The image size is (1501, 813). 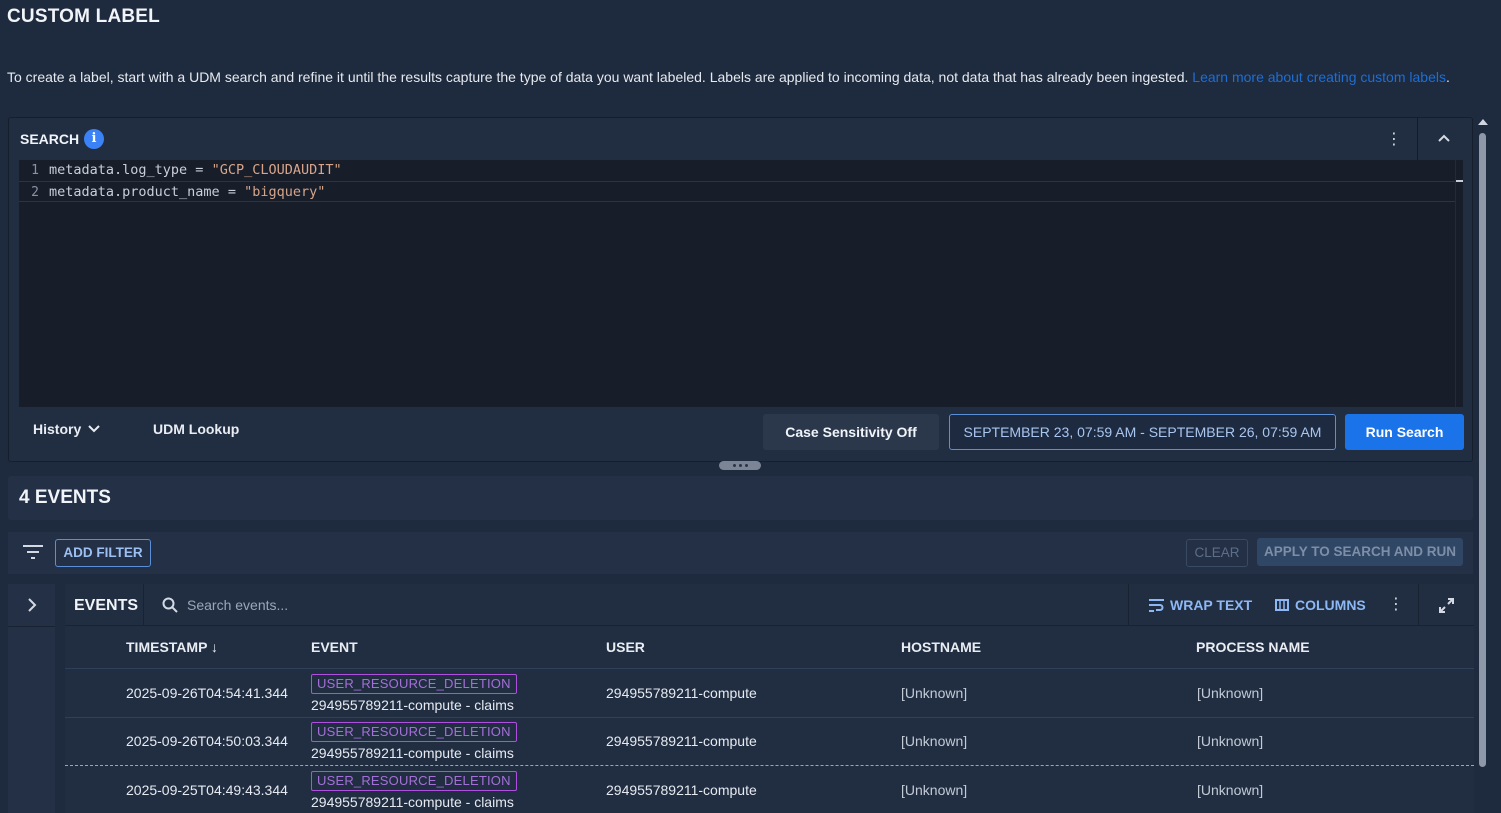 I want to click on line-number: 1, so click(x=35, y=170).